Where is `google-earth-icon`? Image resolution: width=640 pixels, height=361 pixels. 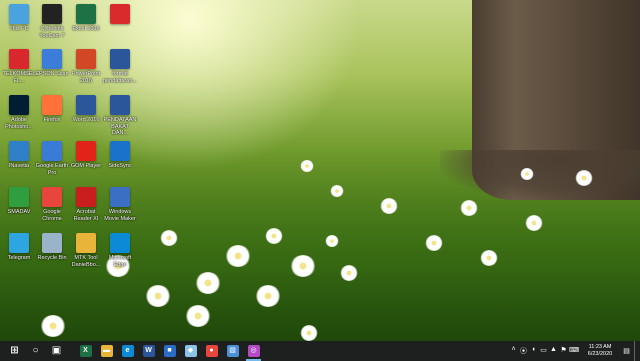 google-earth-icon is located at coordinates (52, 151).